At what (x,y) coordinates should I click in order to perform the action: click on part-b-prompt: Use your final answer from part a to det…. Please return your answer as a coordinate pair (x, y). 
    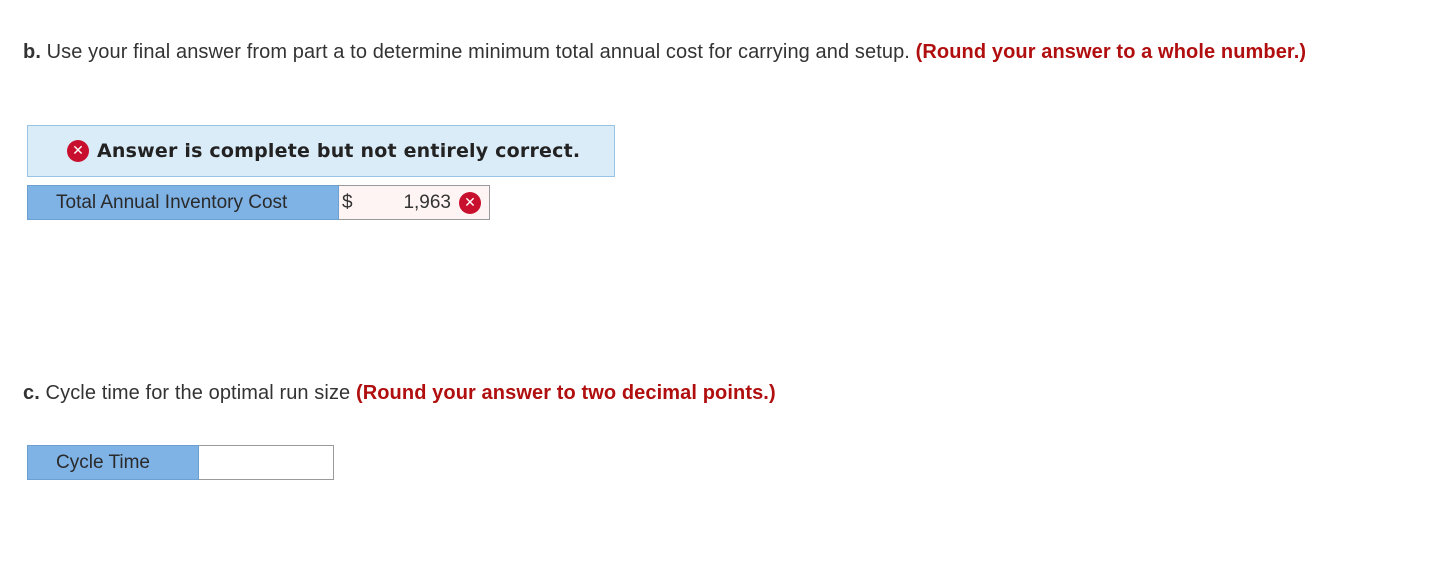
    Looking at the image, I should click on (478, 52).